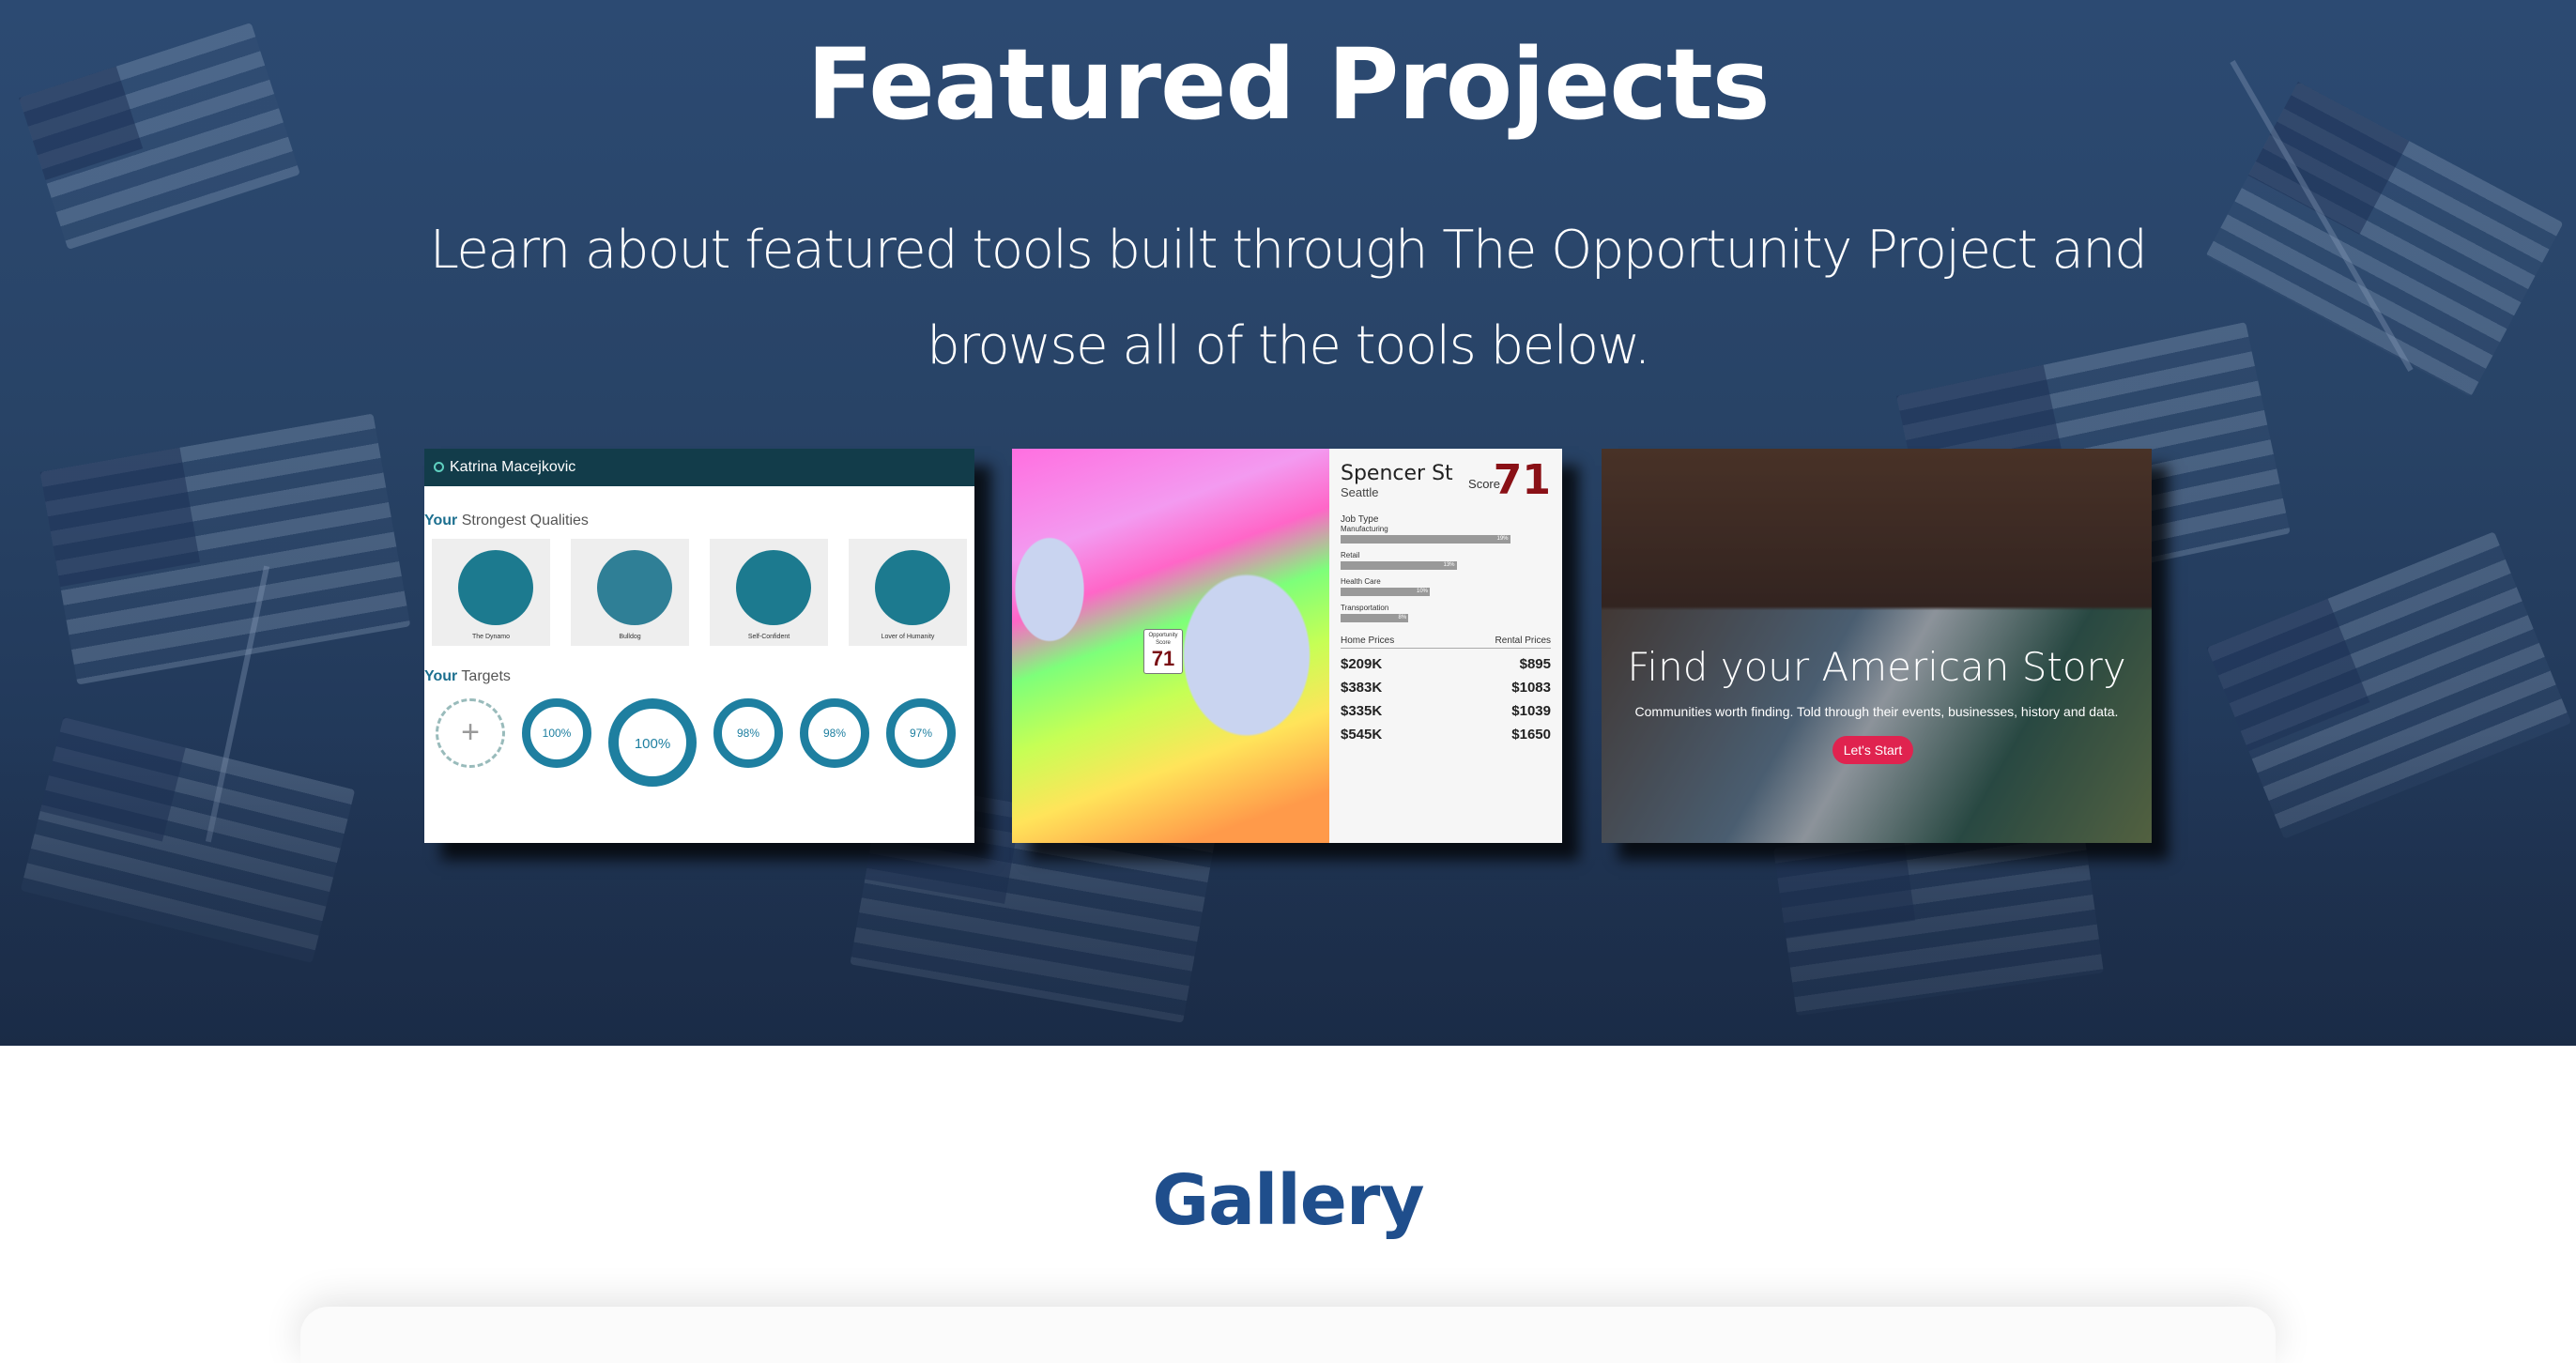  I want to click on rental-price: $1650, so click(1531, 735).